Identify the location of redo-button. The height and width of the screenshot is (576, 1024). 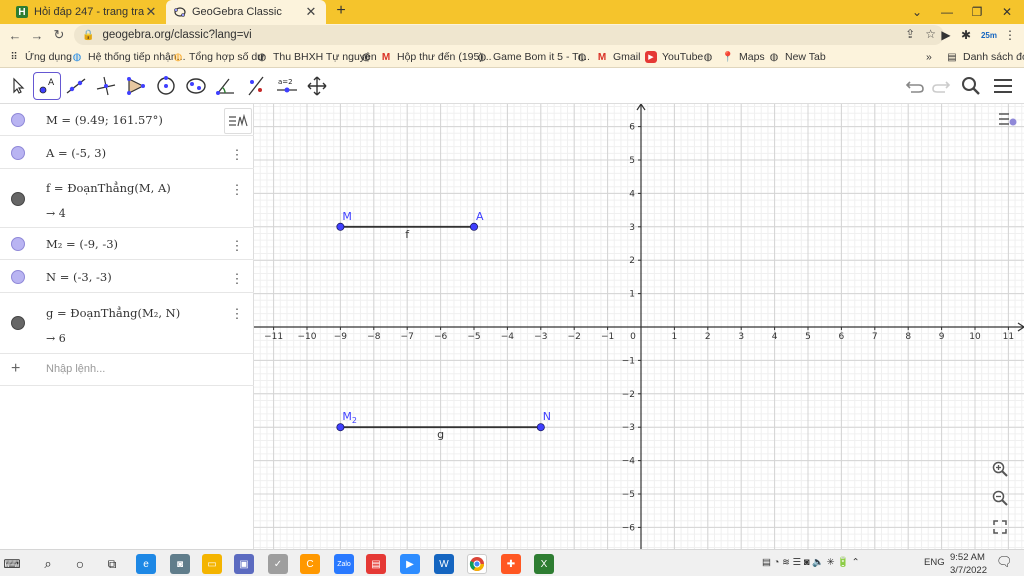
(941, 86).